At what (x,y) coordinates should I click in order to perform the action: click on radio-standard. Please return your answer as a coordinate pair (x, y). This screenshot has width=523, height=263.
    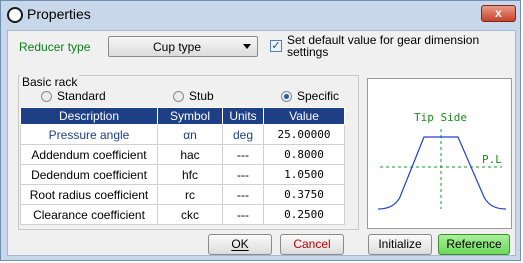
    Looking at the image, I should click on (46, 96).